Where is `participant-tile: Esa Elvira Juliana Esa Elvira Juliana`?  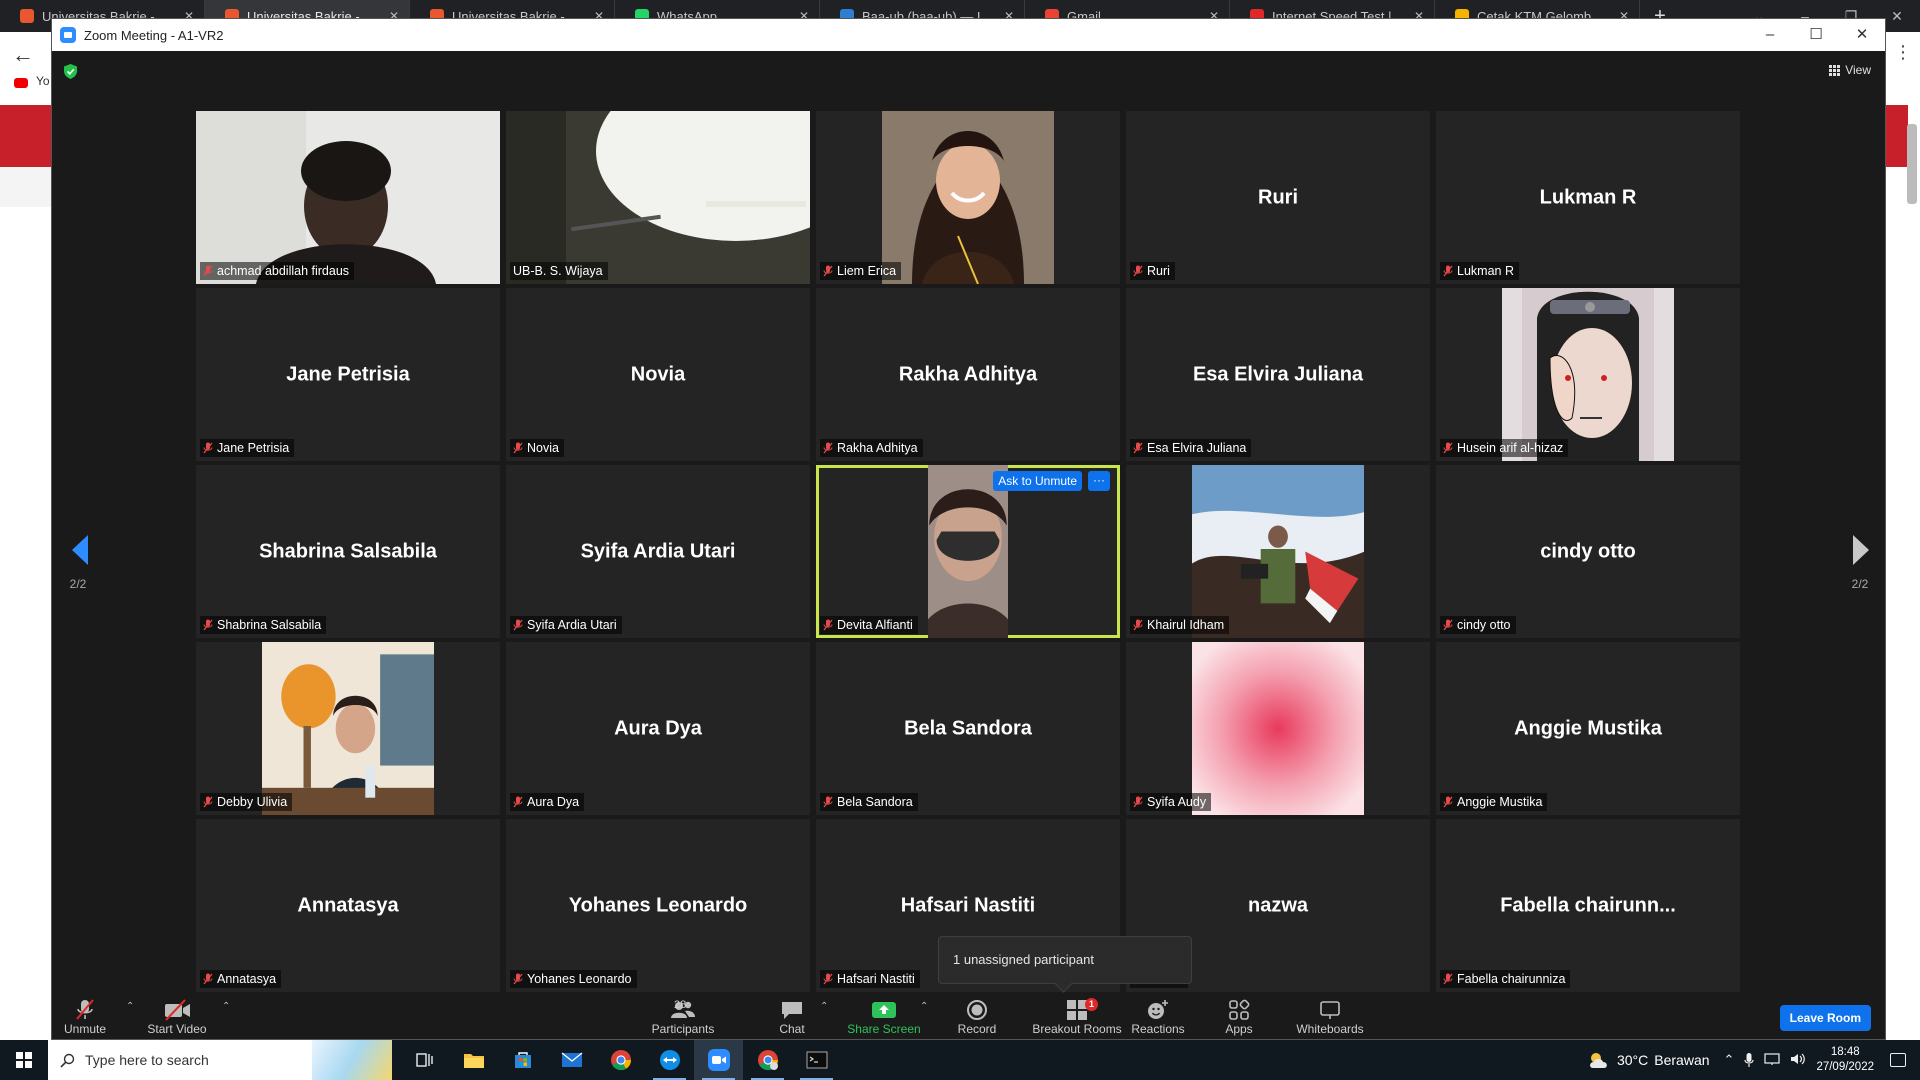 participant-tile: Esa Elvira Juliana Esa Elvira Juliana is located at coordinates (1278, 374).